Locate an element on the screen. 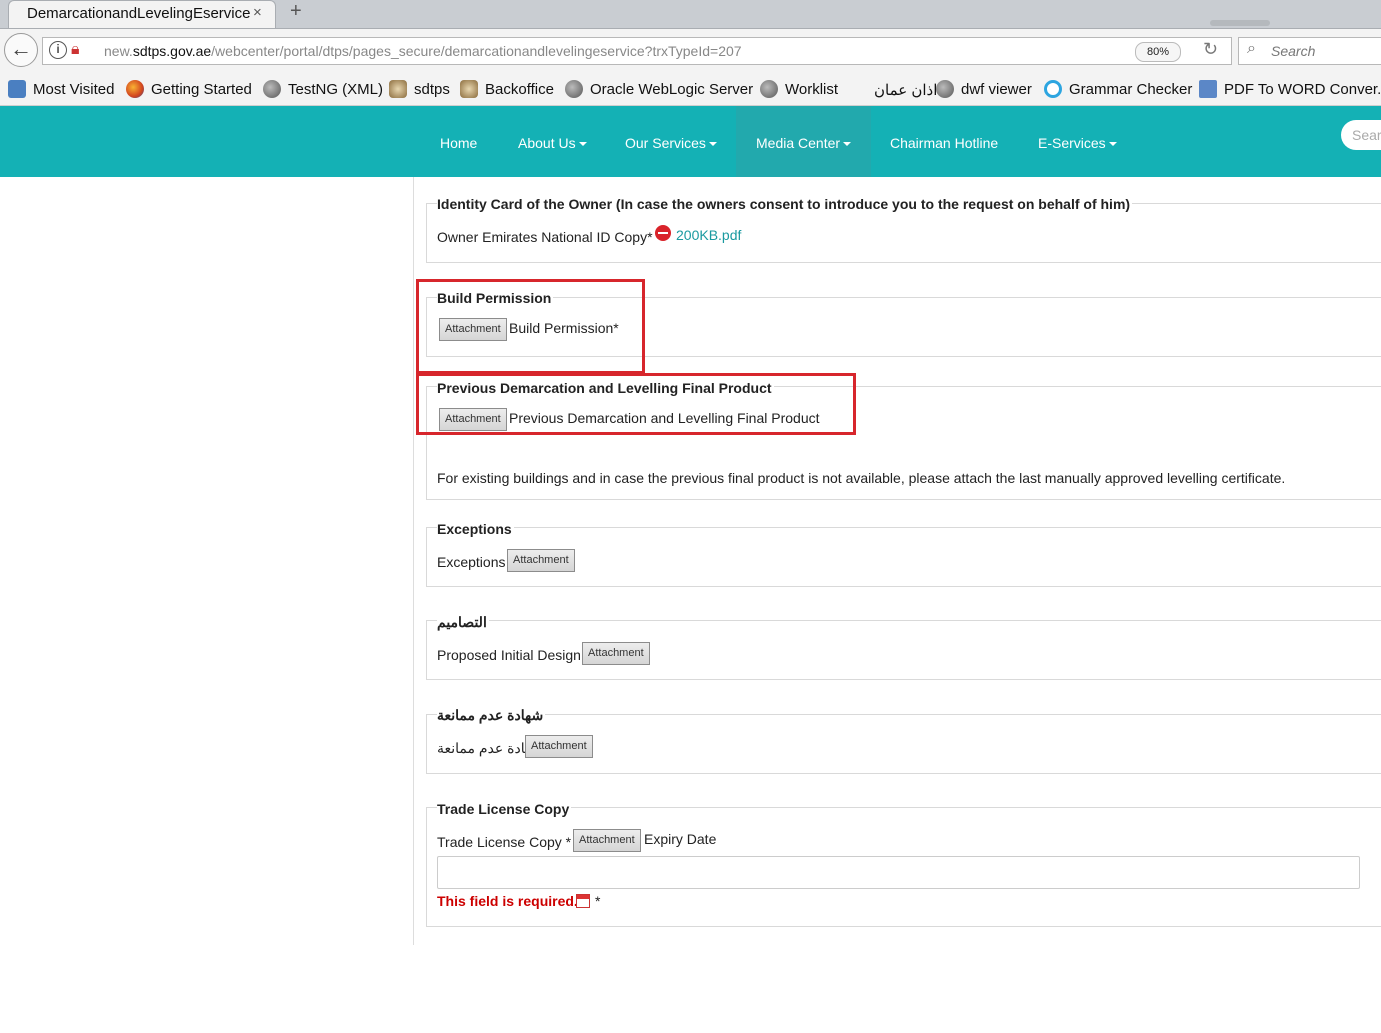  new-tab-button: + is located at coordinates (296, 11).